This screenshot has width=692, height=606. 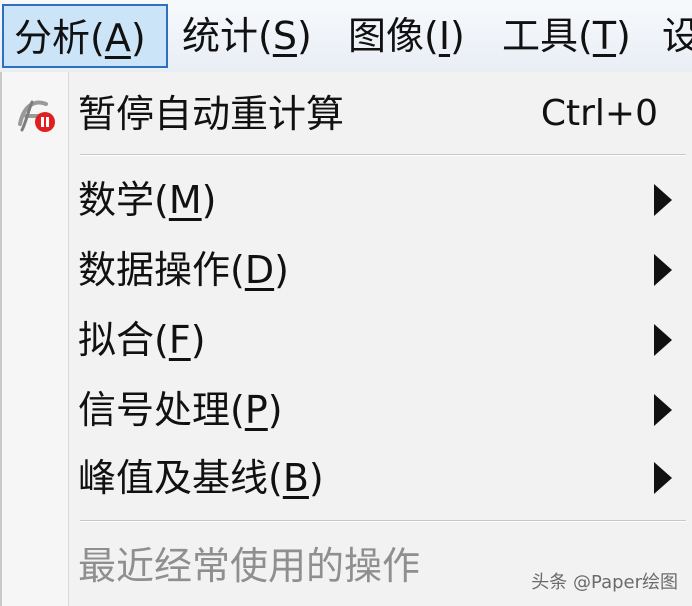 I want to click on menu-statistics: 统计(S), so click(x=247, y=36).